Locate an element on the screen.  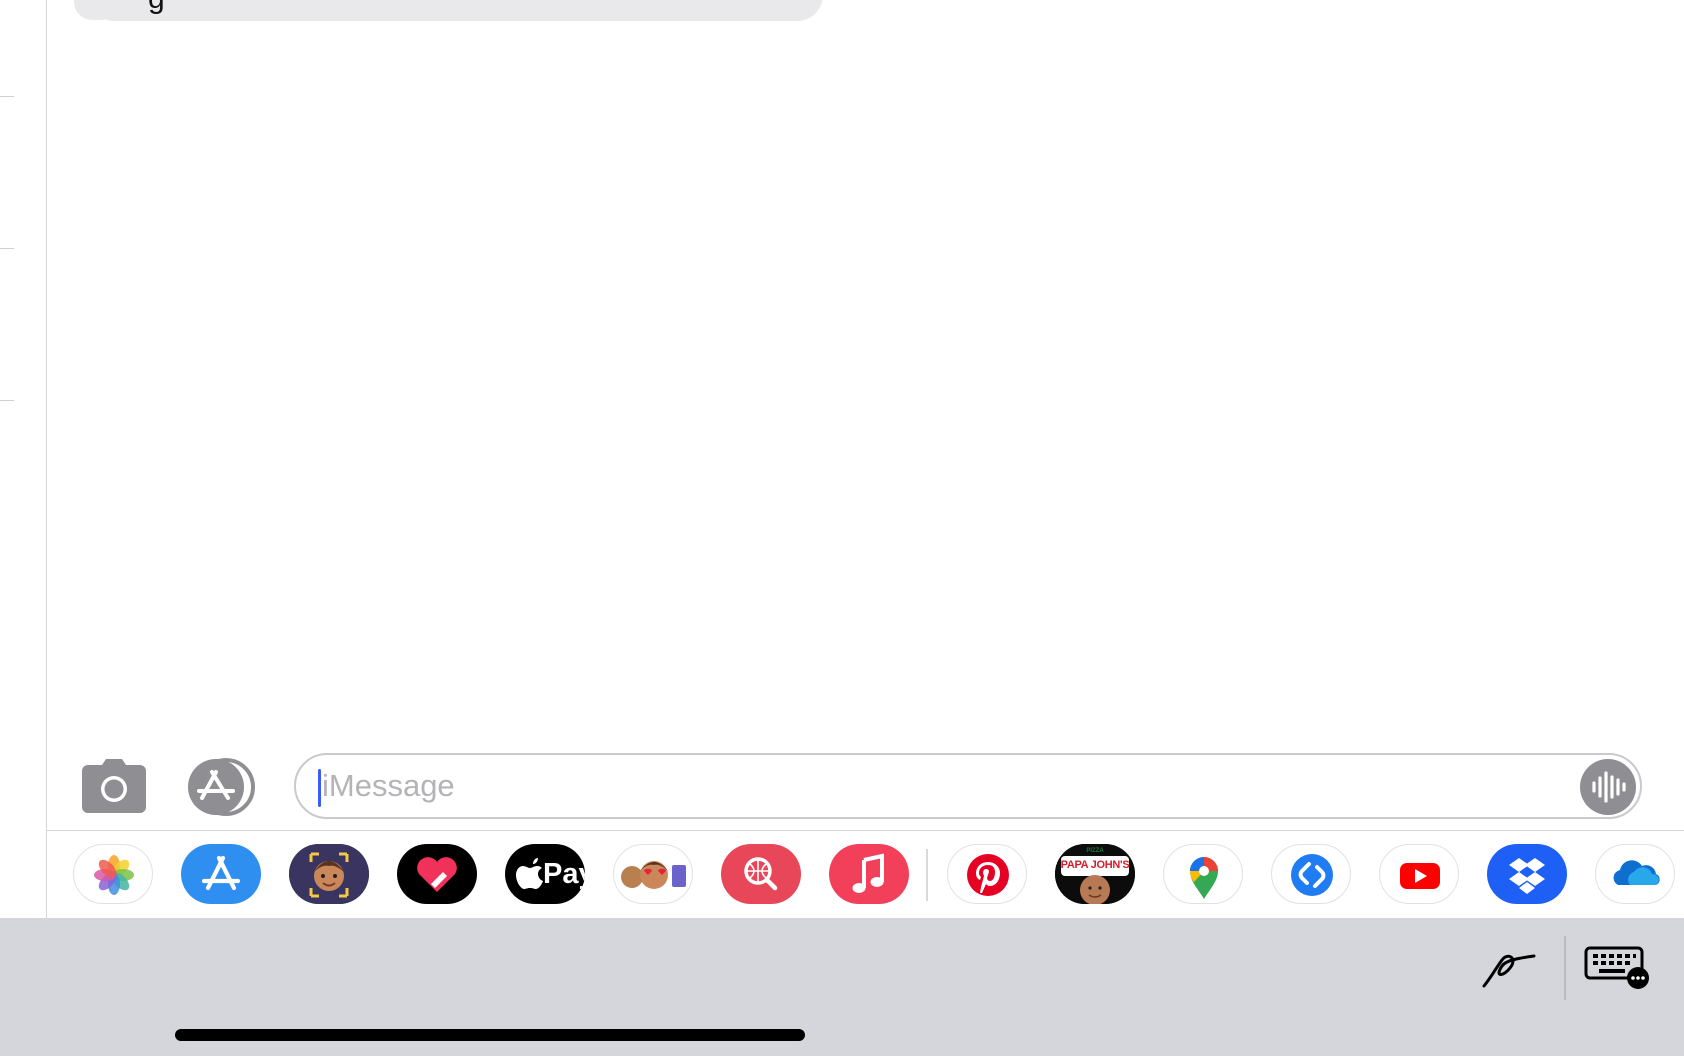
waveform-icon is located at coordinates (1609, 787).